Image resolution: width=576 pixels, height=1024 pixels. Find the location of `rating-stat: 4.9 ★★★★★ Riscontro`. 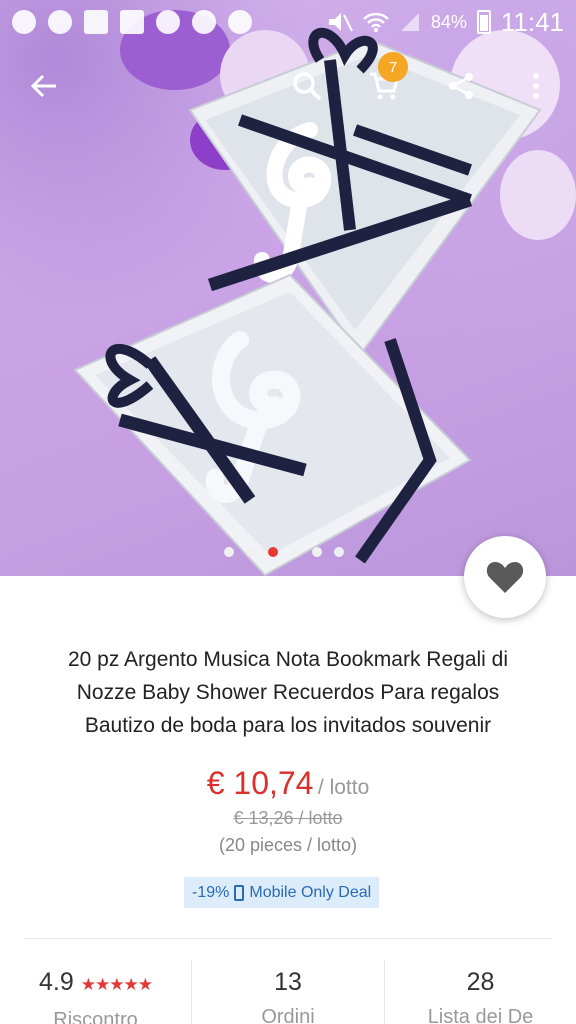

rating-stat: 4.9 ★★★★★ Riscontro is located at coordinates (95, 992).